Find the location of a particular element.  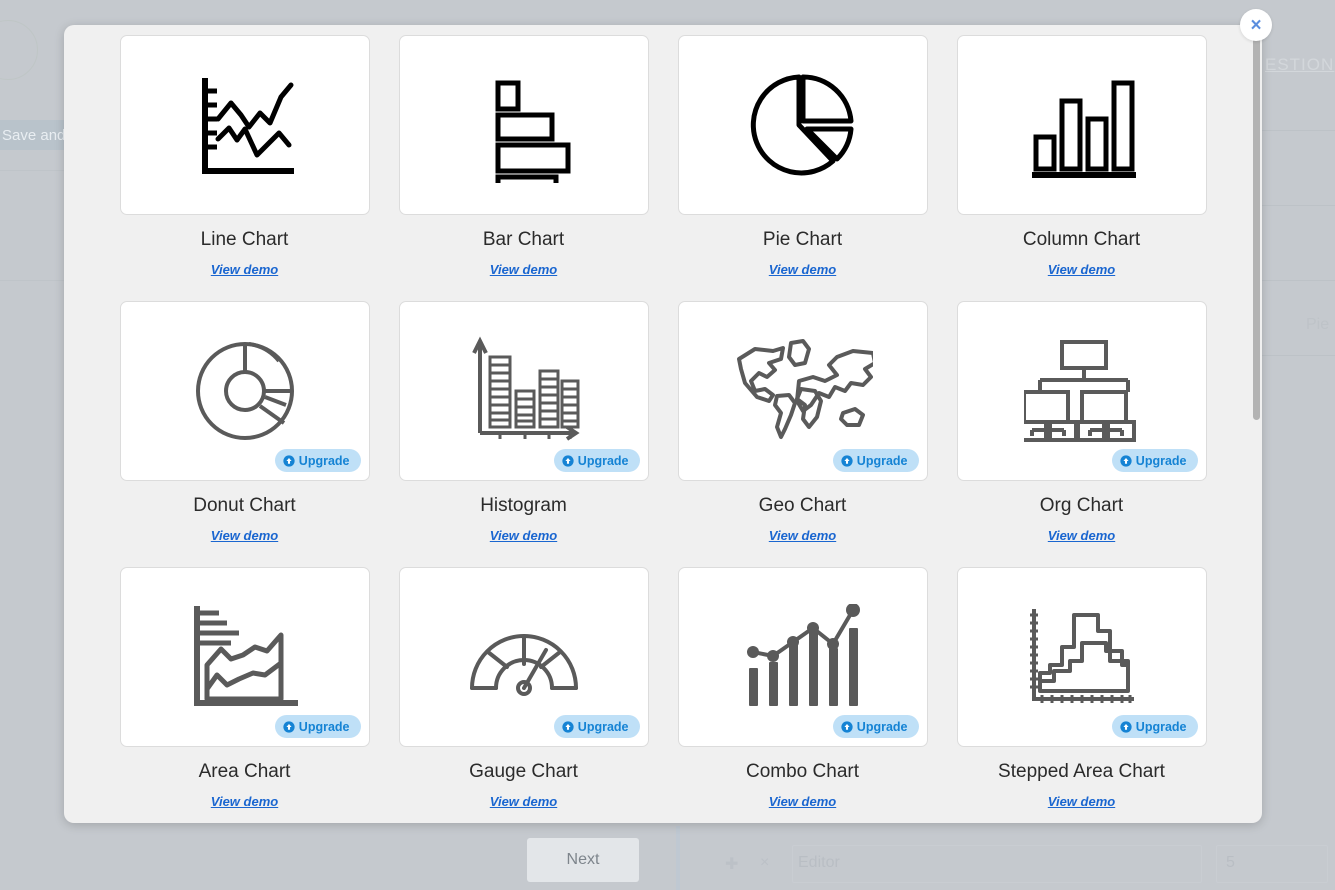

backdrop-avatar-circle is located at coordinates (19, 50).